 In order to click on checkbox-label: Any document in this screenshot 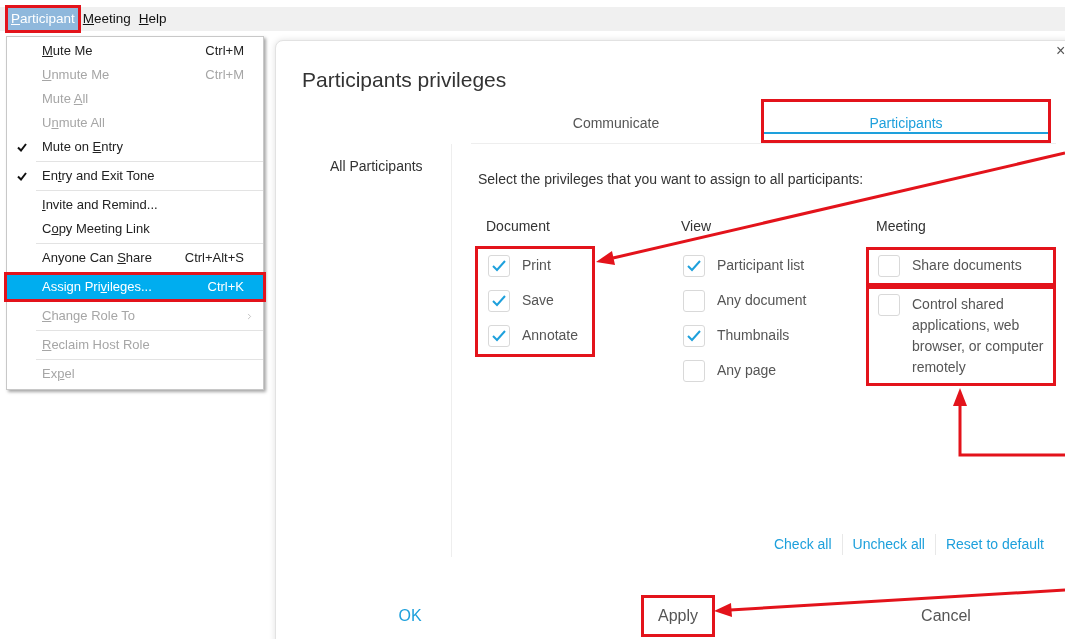, I will do `click(762, 300)`.